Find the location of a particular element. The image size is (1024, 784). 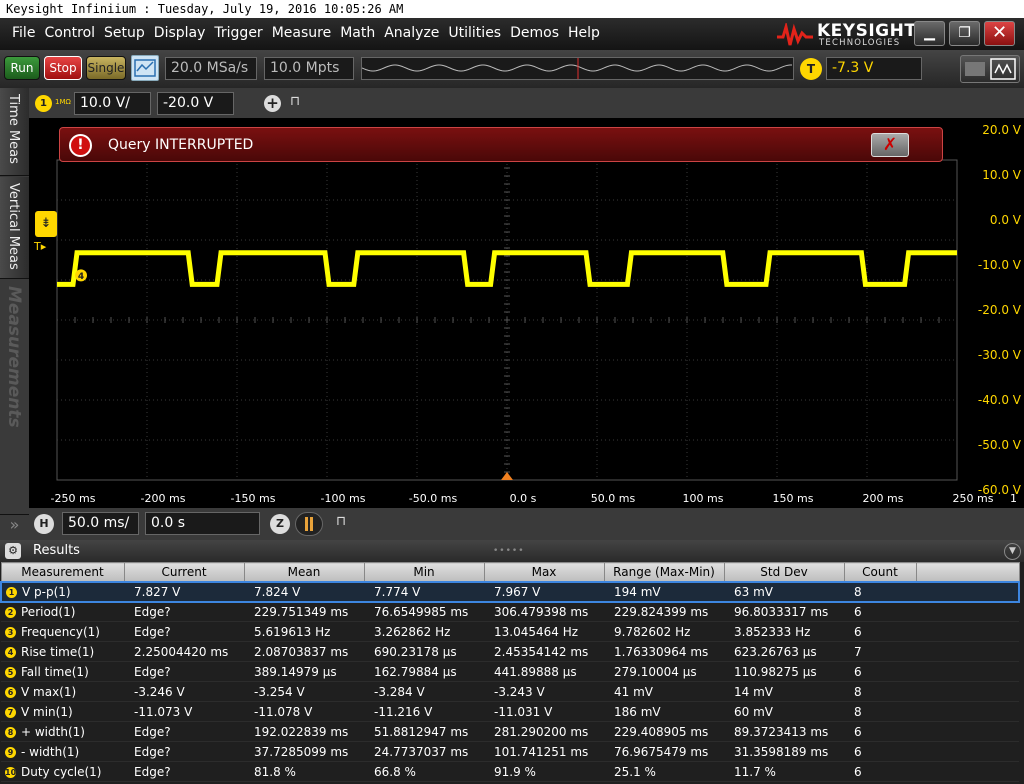

horizontal-reference-toggle is located at coordinates (309, 524).